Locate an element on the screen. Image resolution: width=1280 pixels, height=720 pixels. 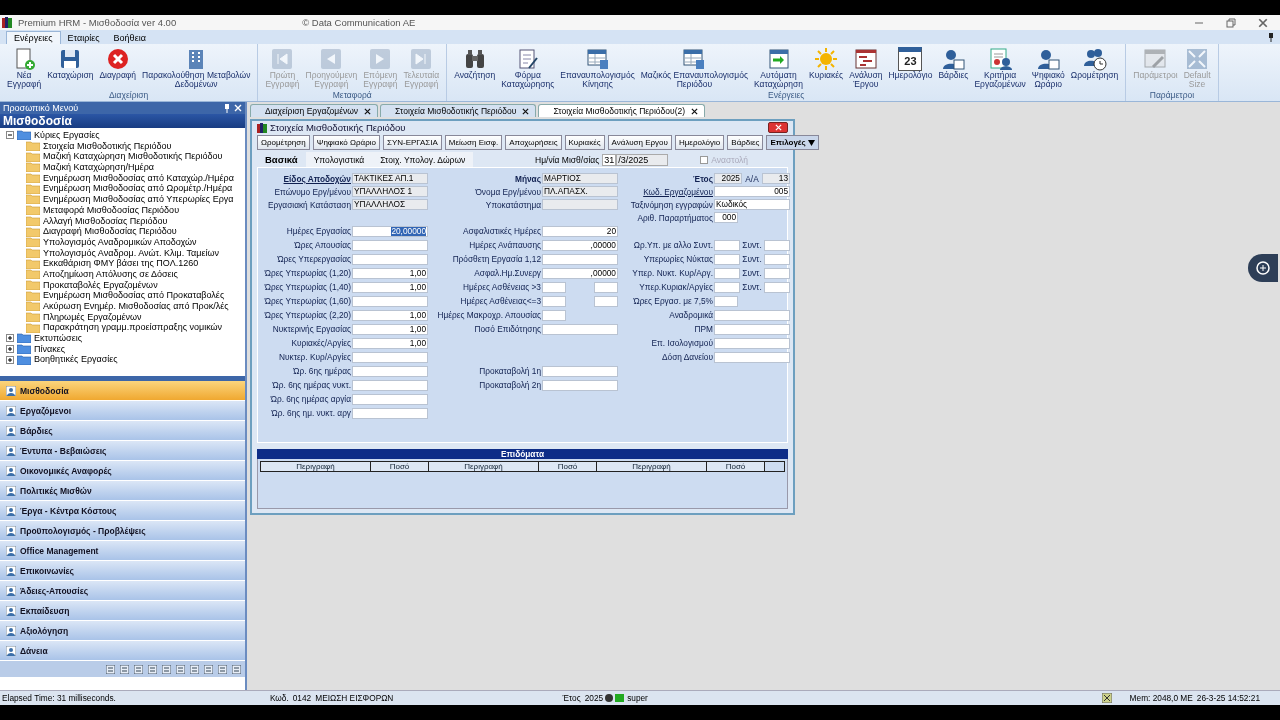
form-button: Βάρδιες is located at coordinates (745, 142).